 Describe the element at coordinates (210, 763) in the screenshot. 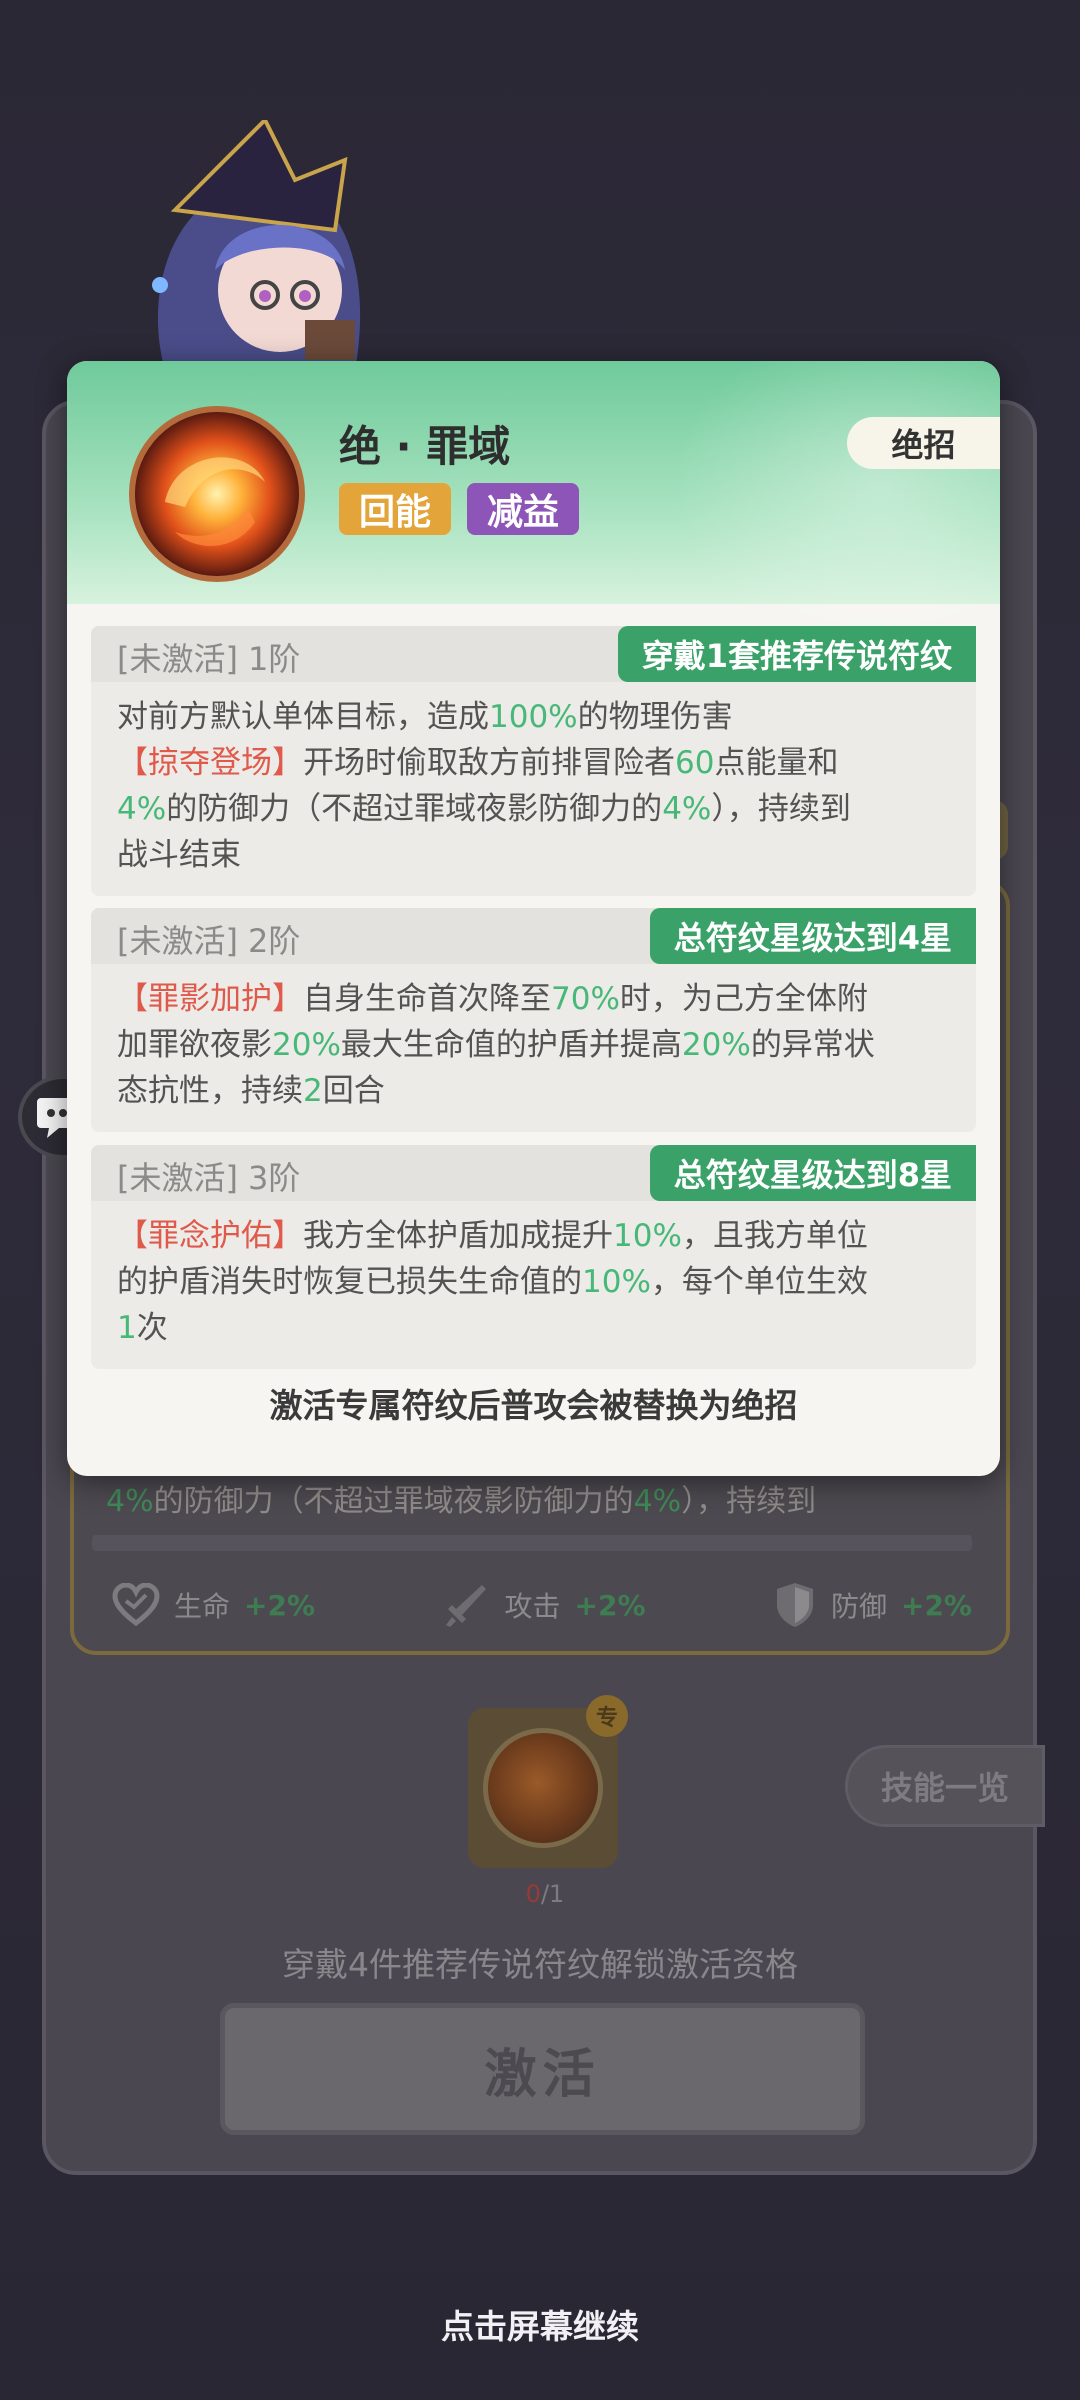

I see `tier-1-desc-segment: 【掠夺登场】` at that location.